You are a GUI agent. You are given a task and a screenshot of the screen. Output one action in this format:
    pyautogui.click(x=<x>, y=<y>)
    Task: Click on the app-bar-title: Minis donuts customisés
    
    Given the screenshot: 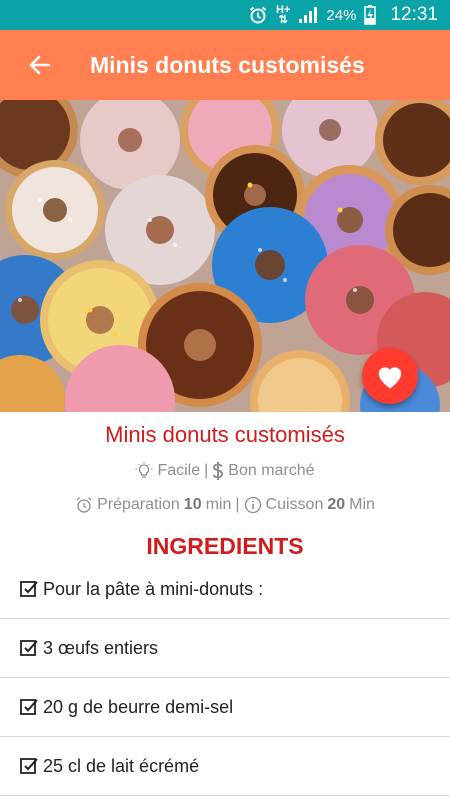 What is the action you would take?
    pyautogui.click(x=227, y=64)
    